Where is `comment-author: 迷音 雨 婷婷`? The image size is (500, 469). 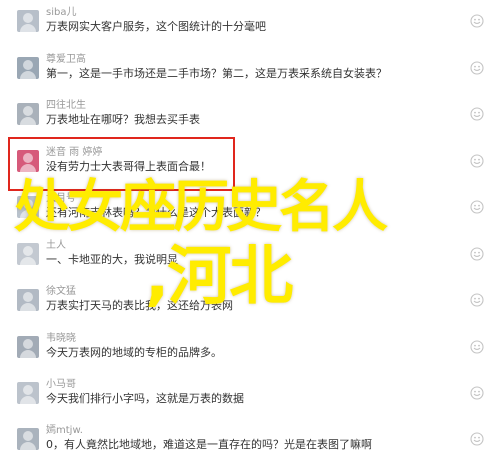
comment-author: 迷音 雨 婷婷 is located at coordinates (74, 150).